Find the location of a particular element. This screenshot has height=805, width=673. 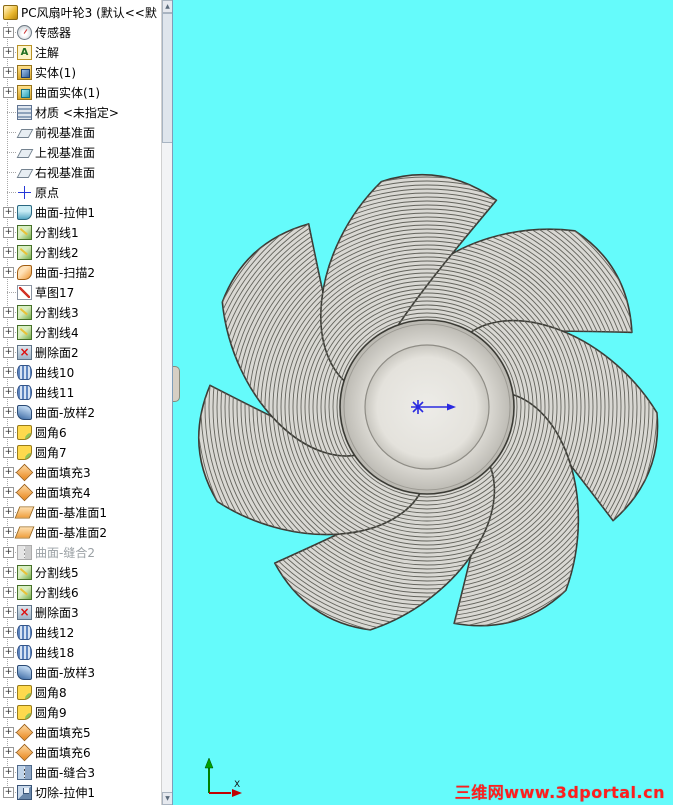

tree-item: 曲面填充4 is located at coordinates (80, 492).